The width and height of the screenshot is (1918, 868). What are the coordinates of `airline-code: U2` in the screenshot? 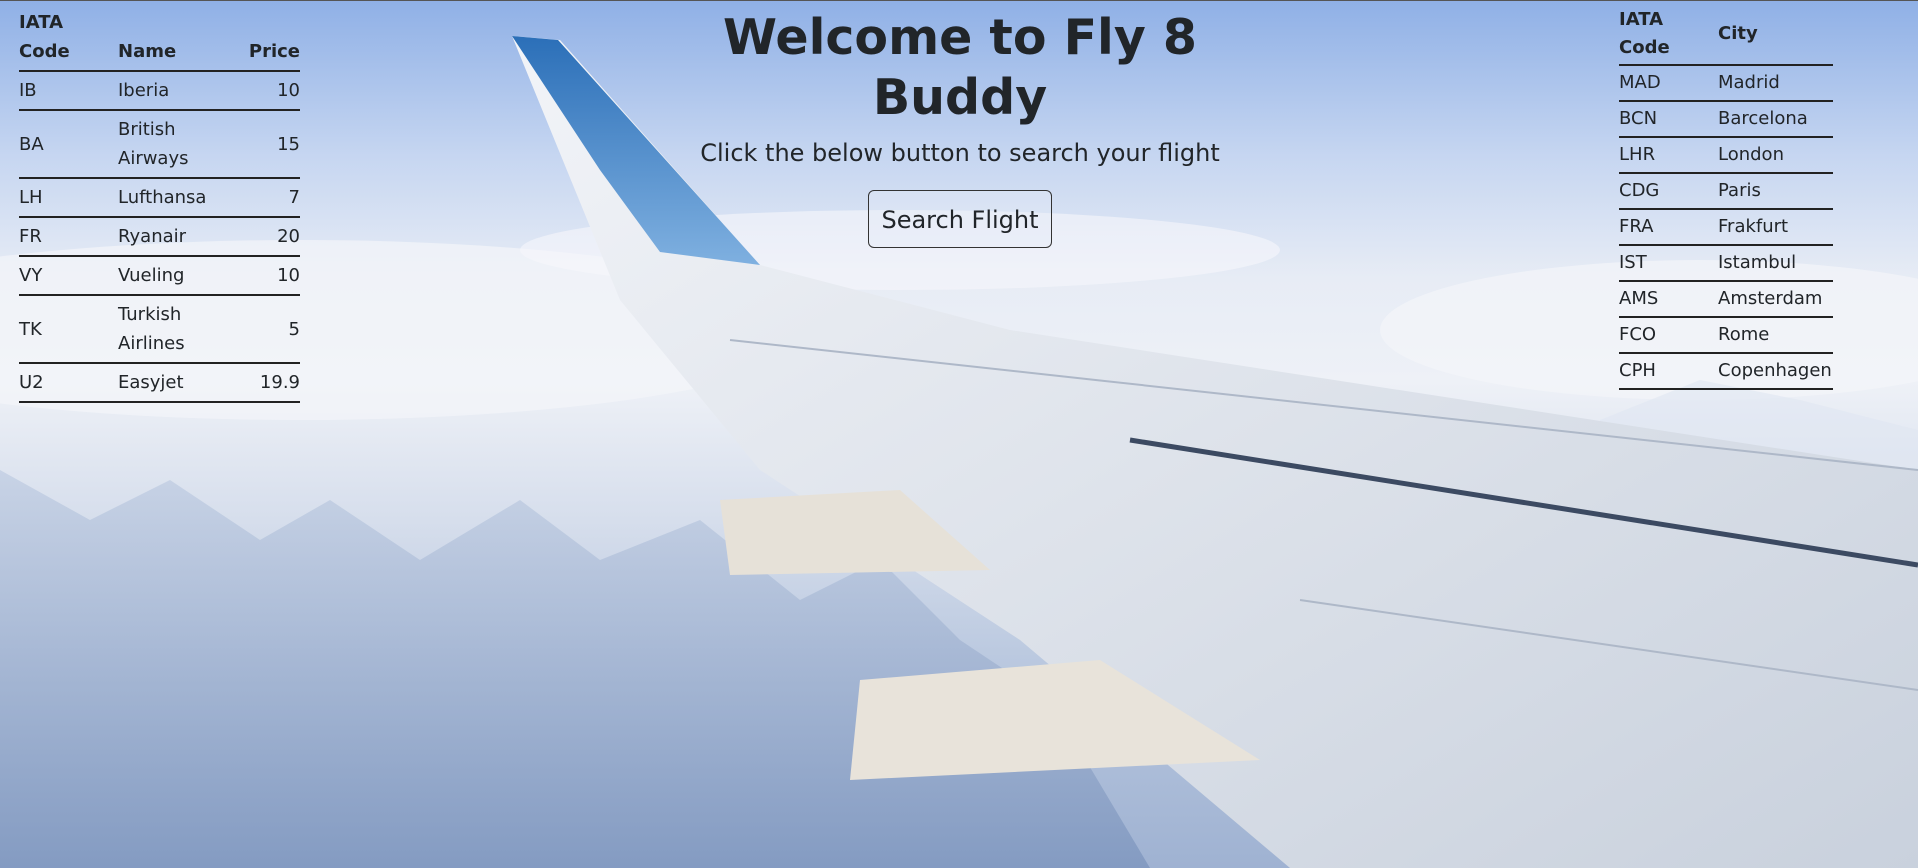 It's located at (68, 383).